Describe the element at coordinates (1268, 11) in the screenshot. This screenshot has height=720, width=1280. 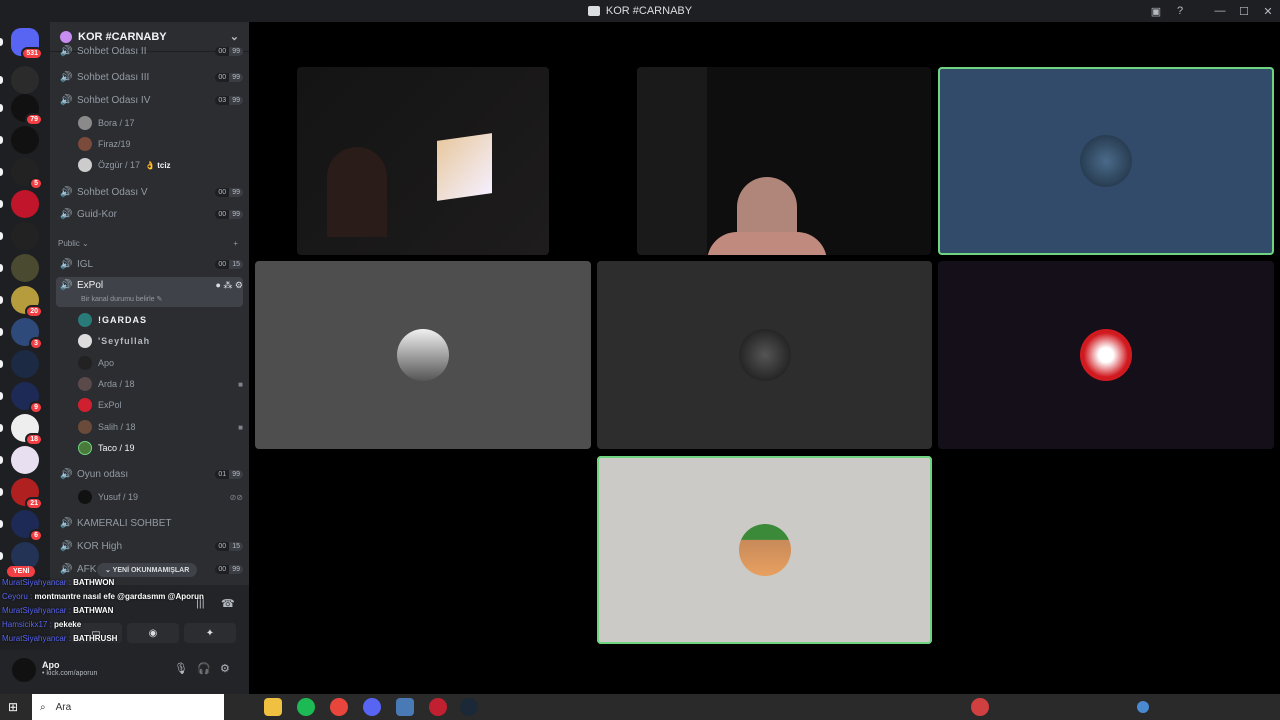
I see `close-button: ✕` at that location.